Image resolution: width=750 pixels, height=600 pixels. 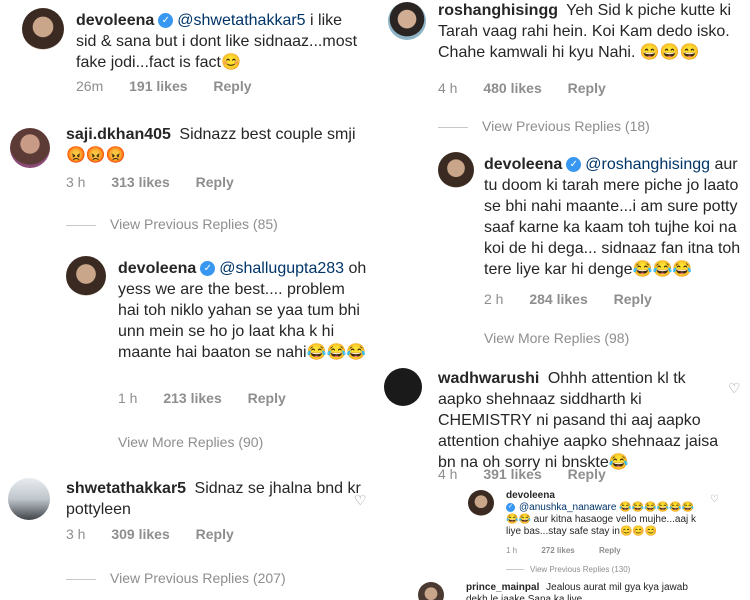 I want to click on comment-meta: 4 h 391 likes Reply, so click(x=533, y=474).